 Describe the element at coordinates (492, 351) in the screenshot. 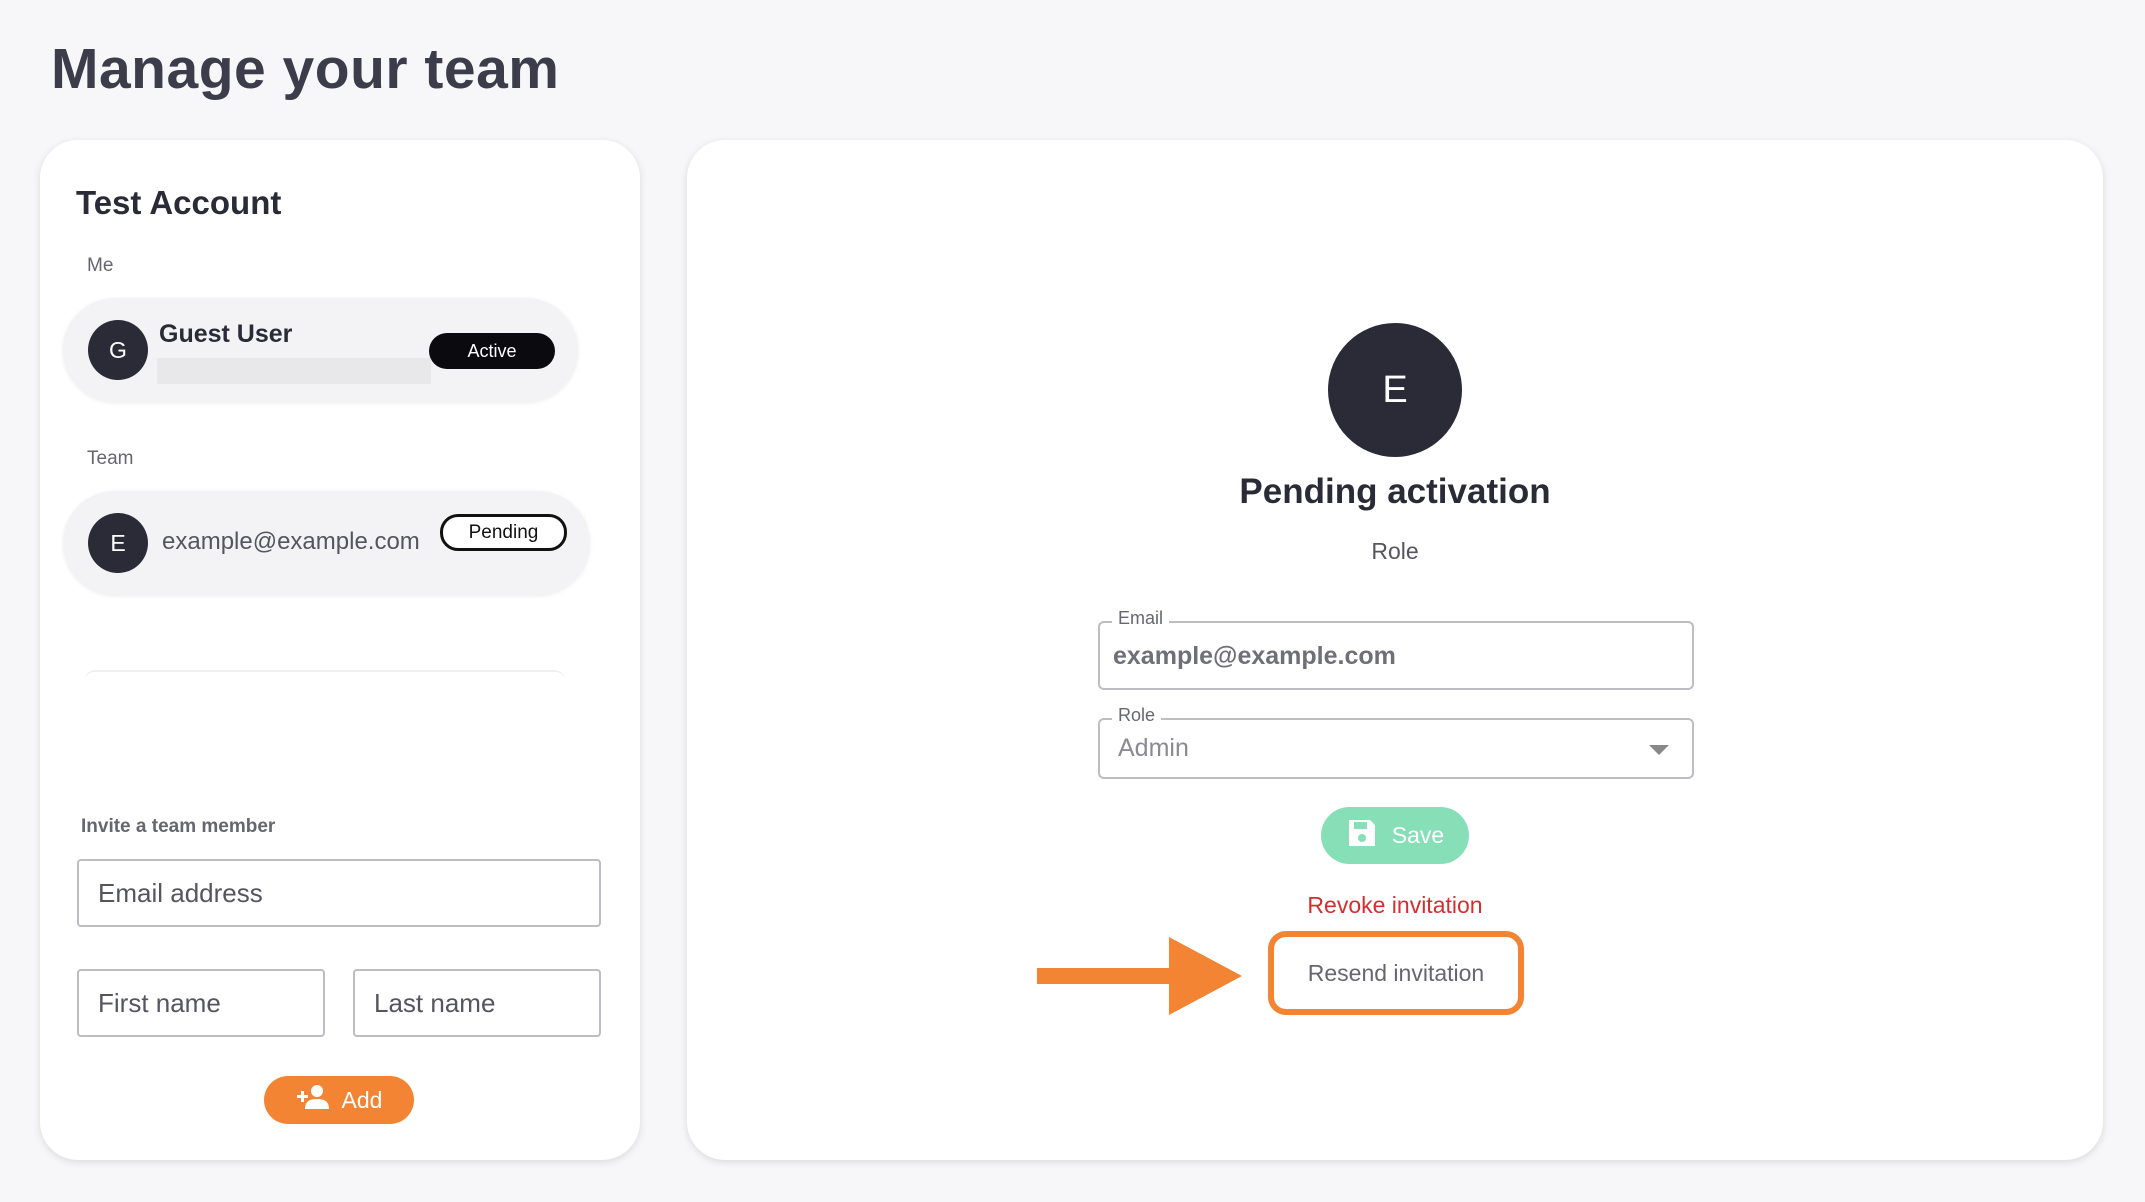

I see `status-badge-active: Active` at that location.